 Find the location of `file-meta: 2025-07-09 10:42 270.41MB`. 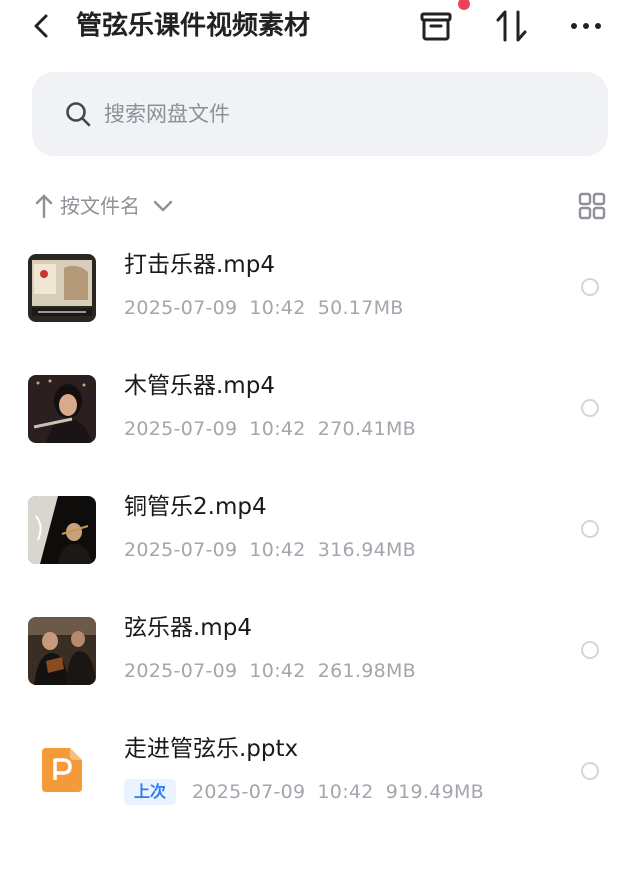

file-meta: 2025-07-09 10:42 270.41MB is located at coordinates (276, 429).